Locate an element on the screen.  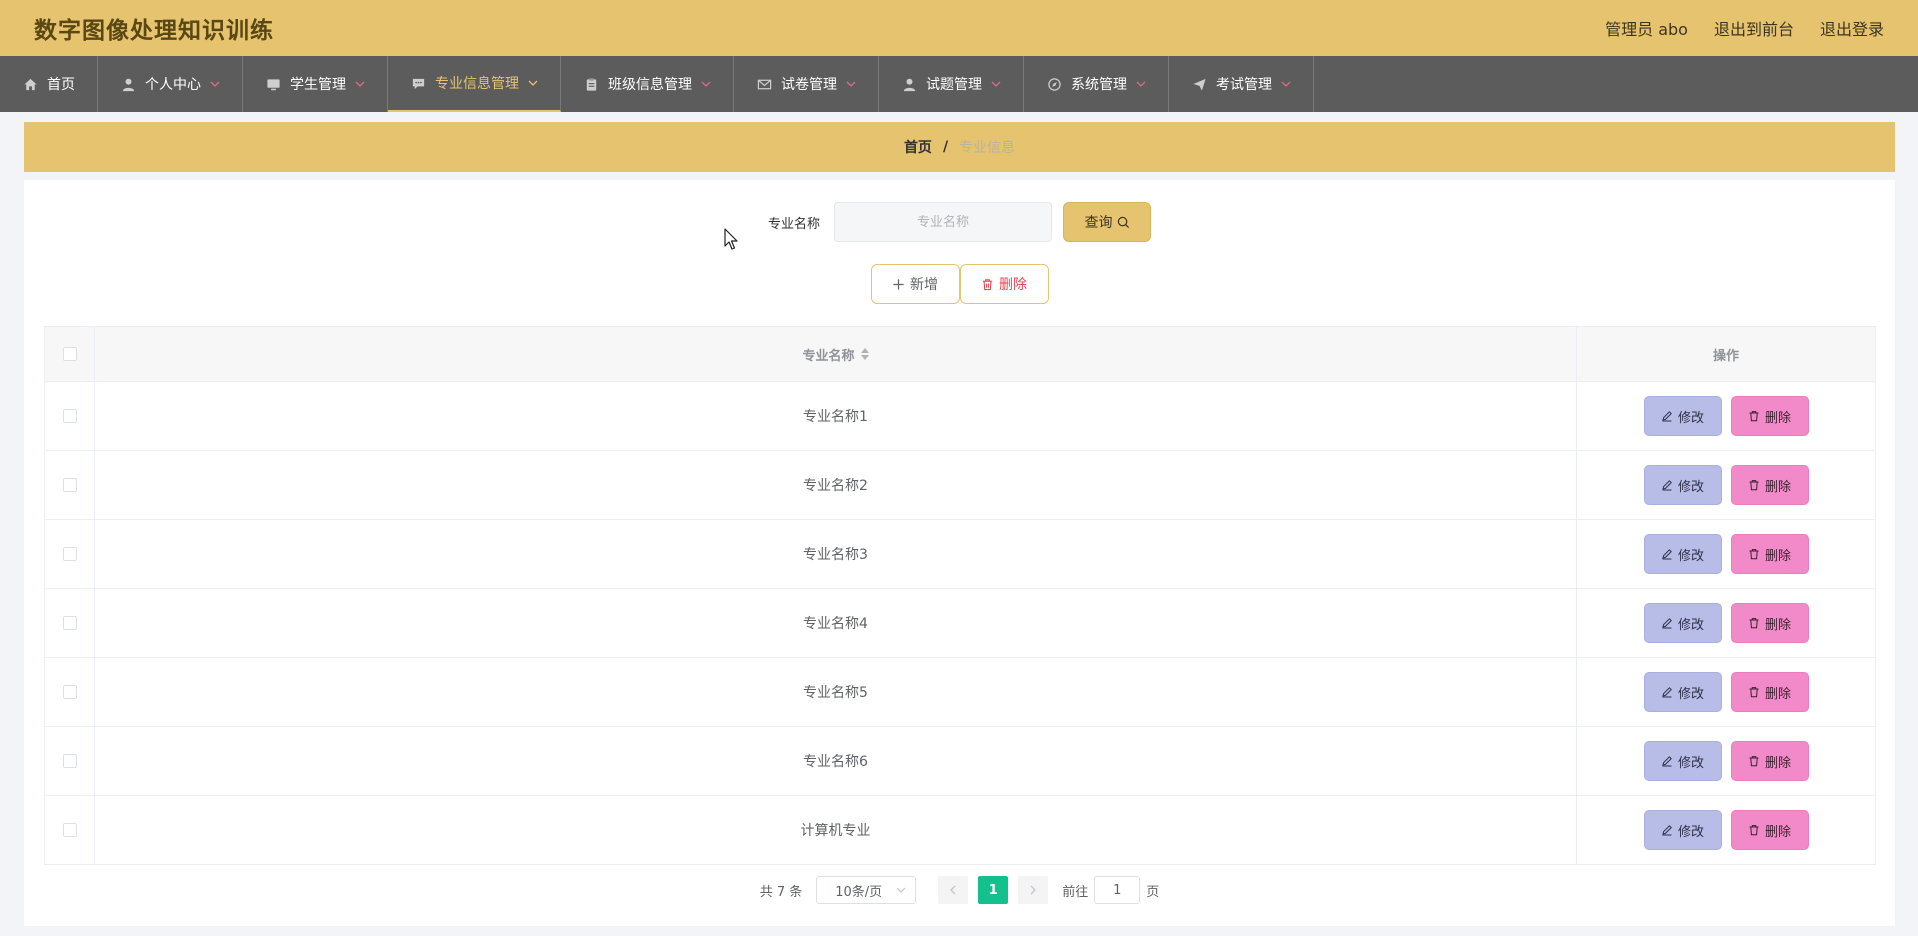
table-row: 计算机专业 修改 删除 is located at coordinates (960, 829).